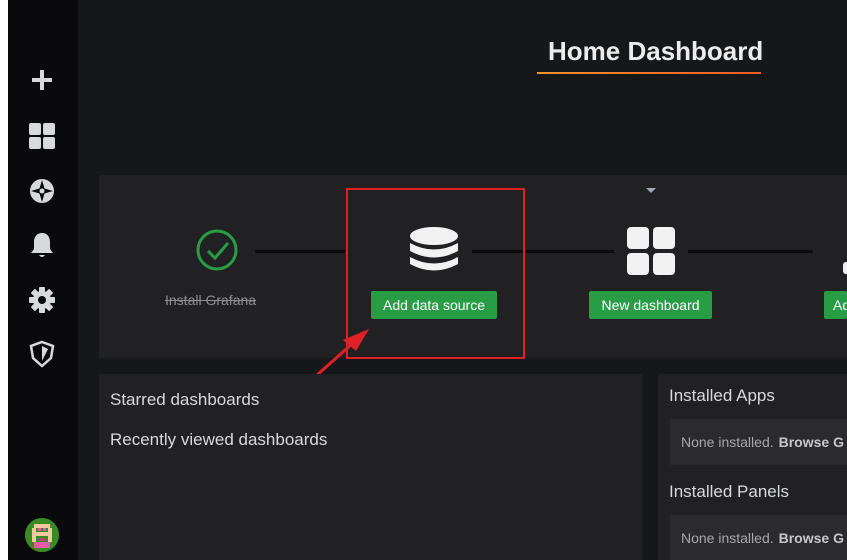 The width and height of the screenshot is (847, 560). What do you see at coordinates (811, 538) in the screenshot?
I see `browse-panels-link: Browse G` at bounding box center [811, 538].